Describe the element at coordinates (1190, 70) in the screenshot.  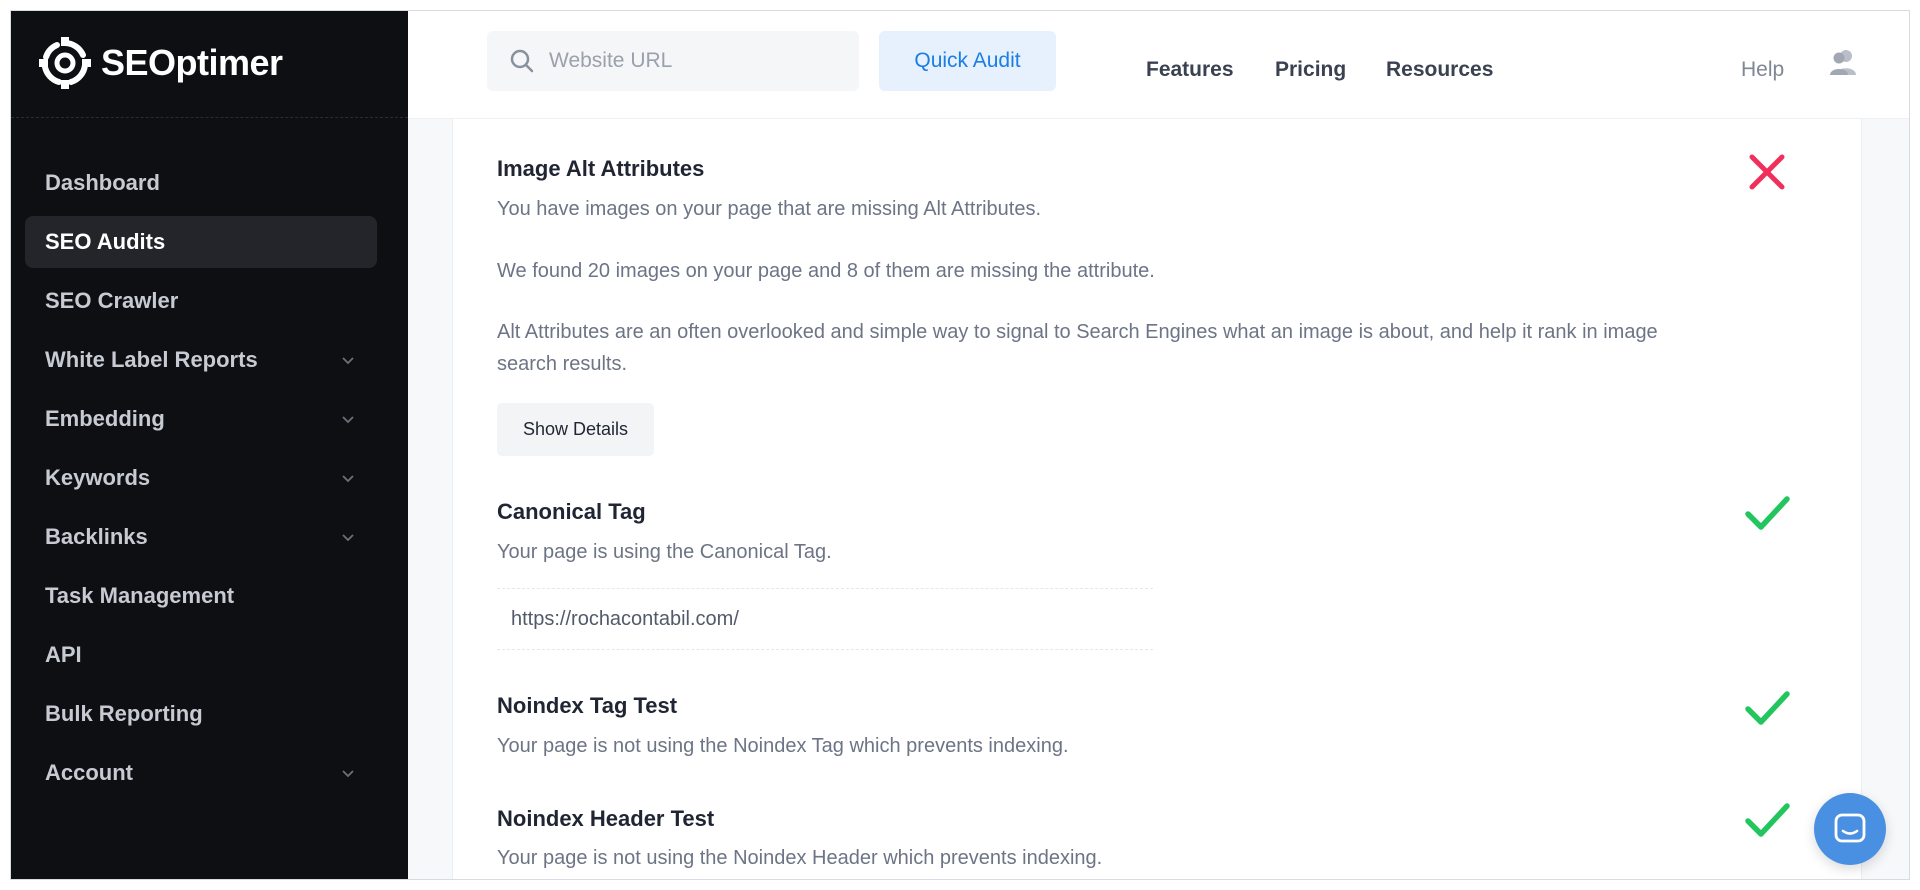
I see `nav-link-features: Features` at that location.